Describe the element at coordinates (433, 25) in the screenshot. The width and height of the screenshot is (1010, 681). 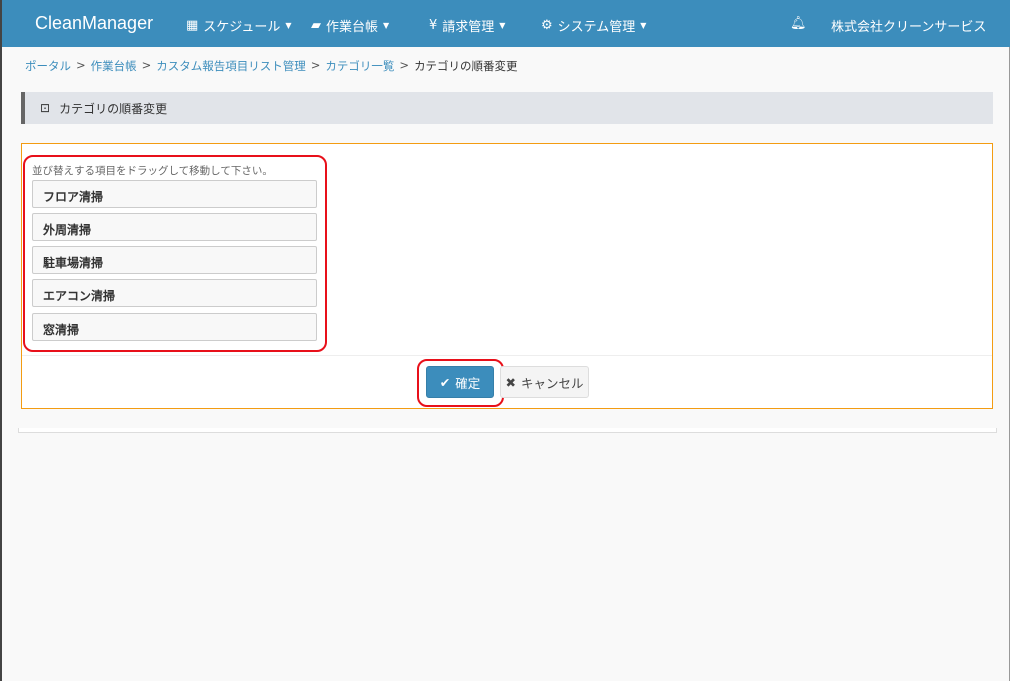
I see `yen-icon: ¥` at that location.